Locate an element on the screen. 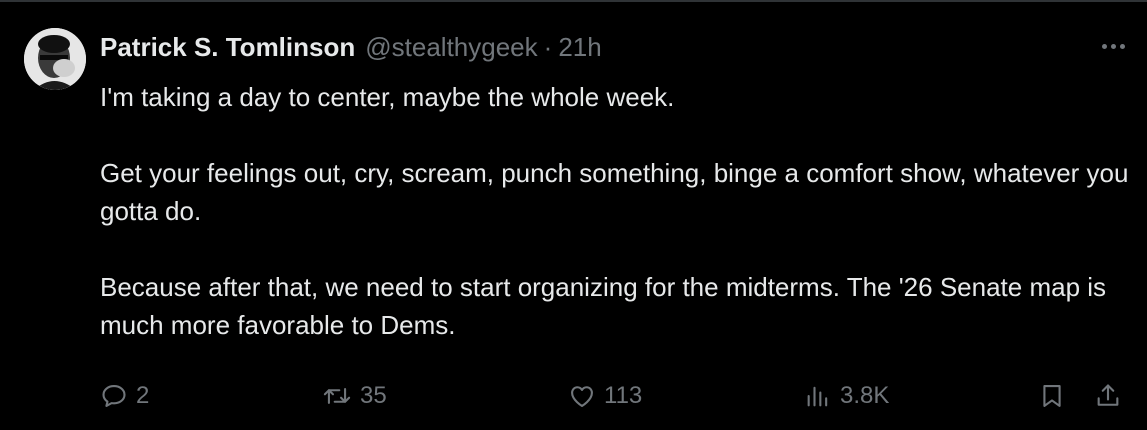 The image size is (1147, 430). views-button: 3.8K is located at coordinates (846, 396).